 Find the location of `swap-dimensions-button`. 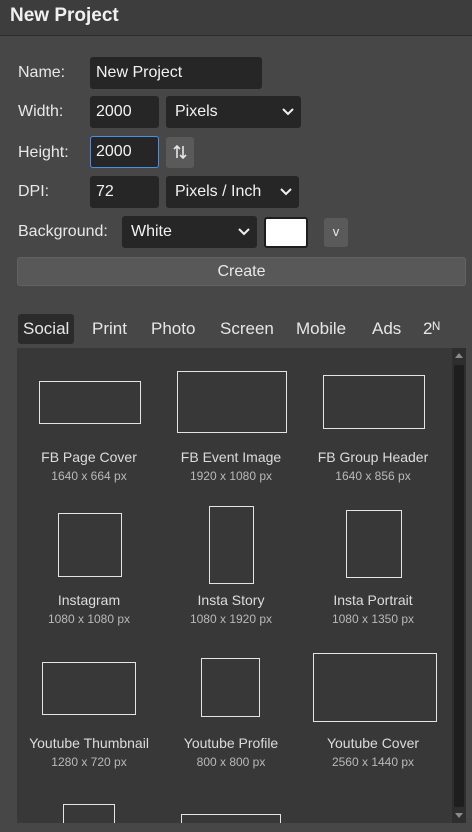

swap-dimensions-button is located at coordinates (180, 152).